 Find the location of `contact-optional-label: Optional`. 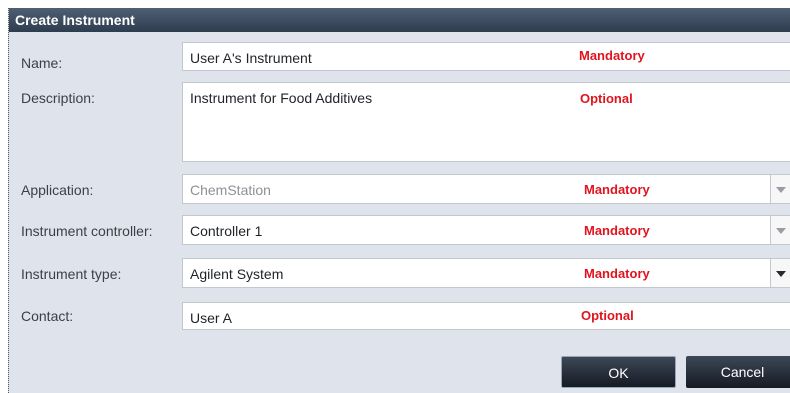

contact-optional-label: Optional is located at coordinates (607, 315).